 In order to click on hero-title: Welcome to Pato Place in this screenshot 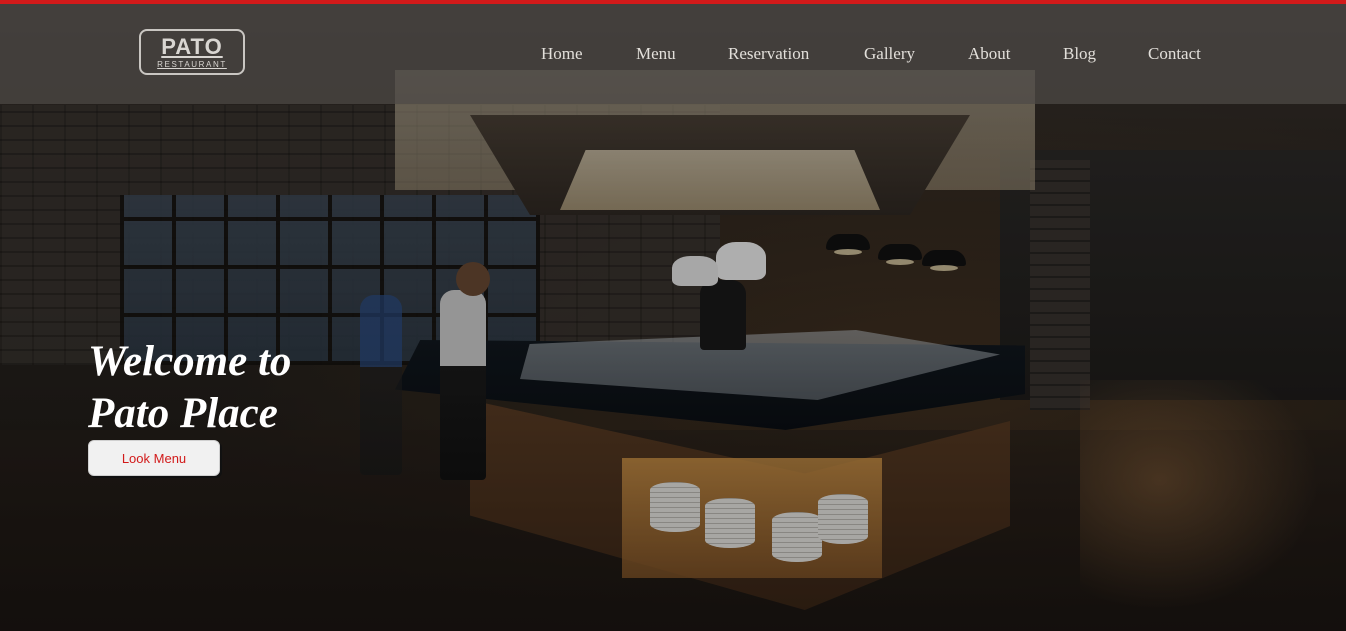, I will do `click(248, 388)`.